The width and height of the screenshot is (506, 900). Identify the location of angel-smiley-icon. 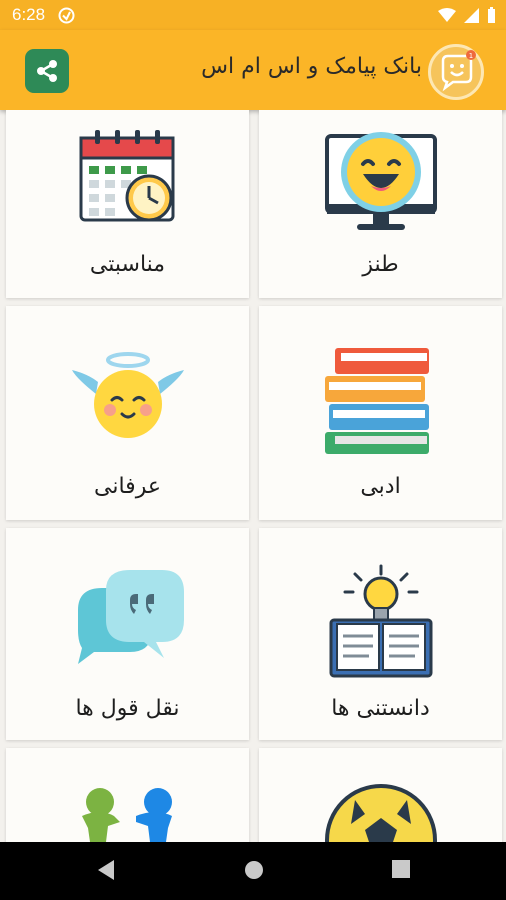
(127, 395).